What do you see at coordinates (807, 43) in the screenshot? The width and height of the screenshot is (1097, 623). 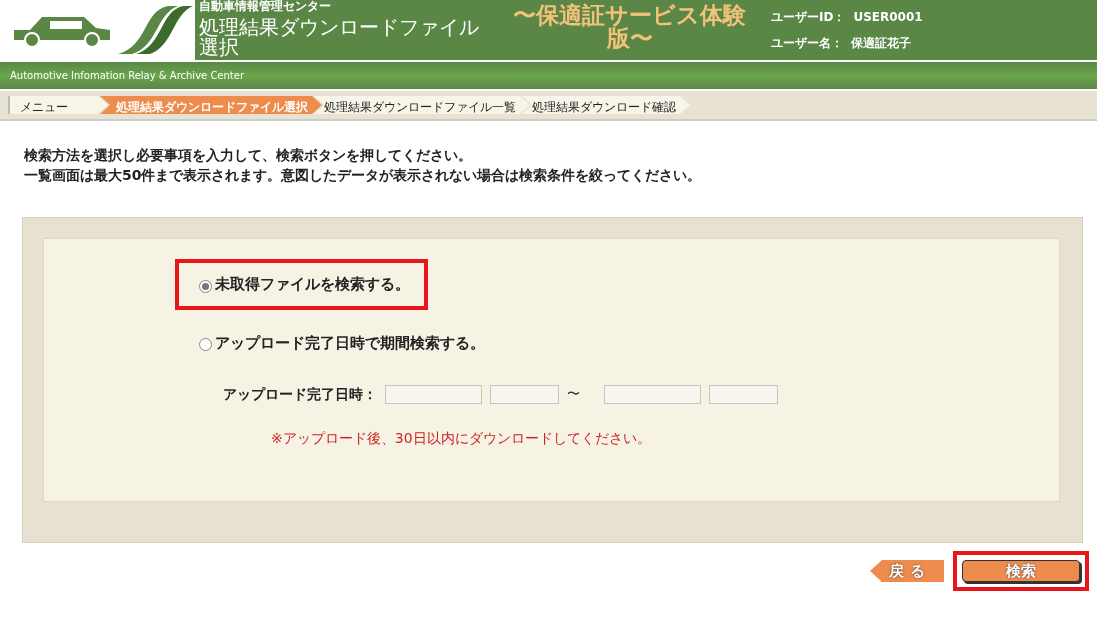 I see `user-name-label: ユーザー名：` at bounding box center [807, 43].